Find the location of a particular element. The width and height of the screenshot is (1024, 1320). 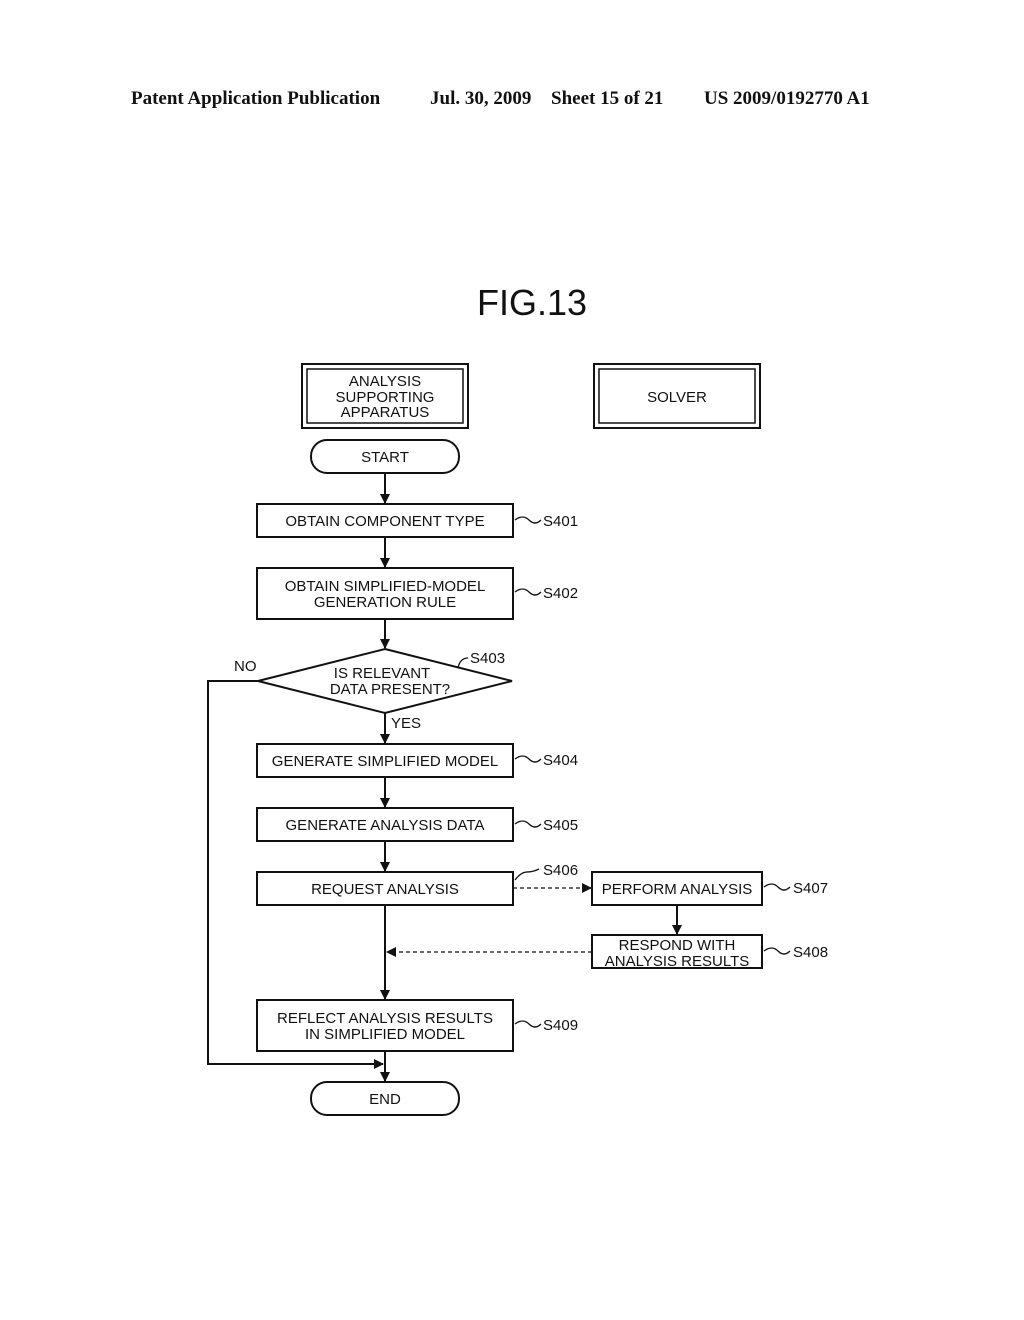

leader-s406 is located at coordinates (527, 874).